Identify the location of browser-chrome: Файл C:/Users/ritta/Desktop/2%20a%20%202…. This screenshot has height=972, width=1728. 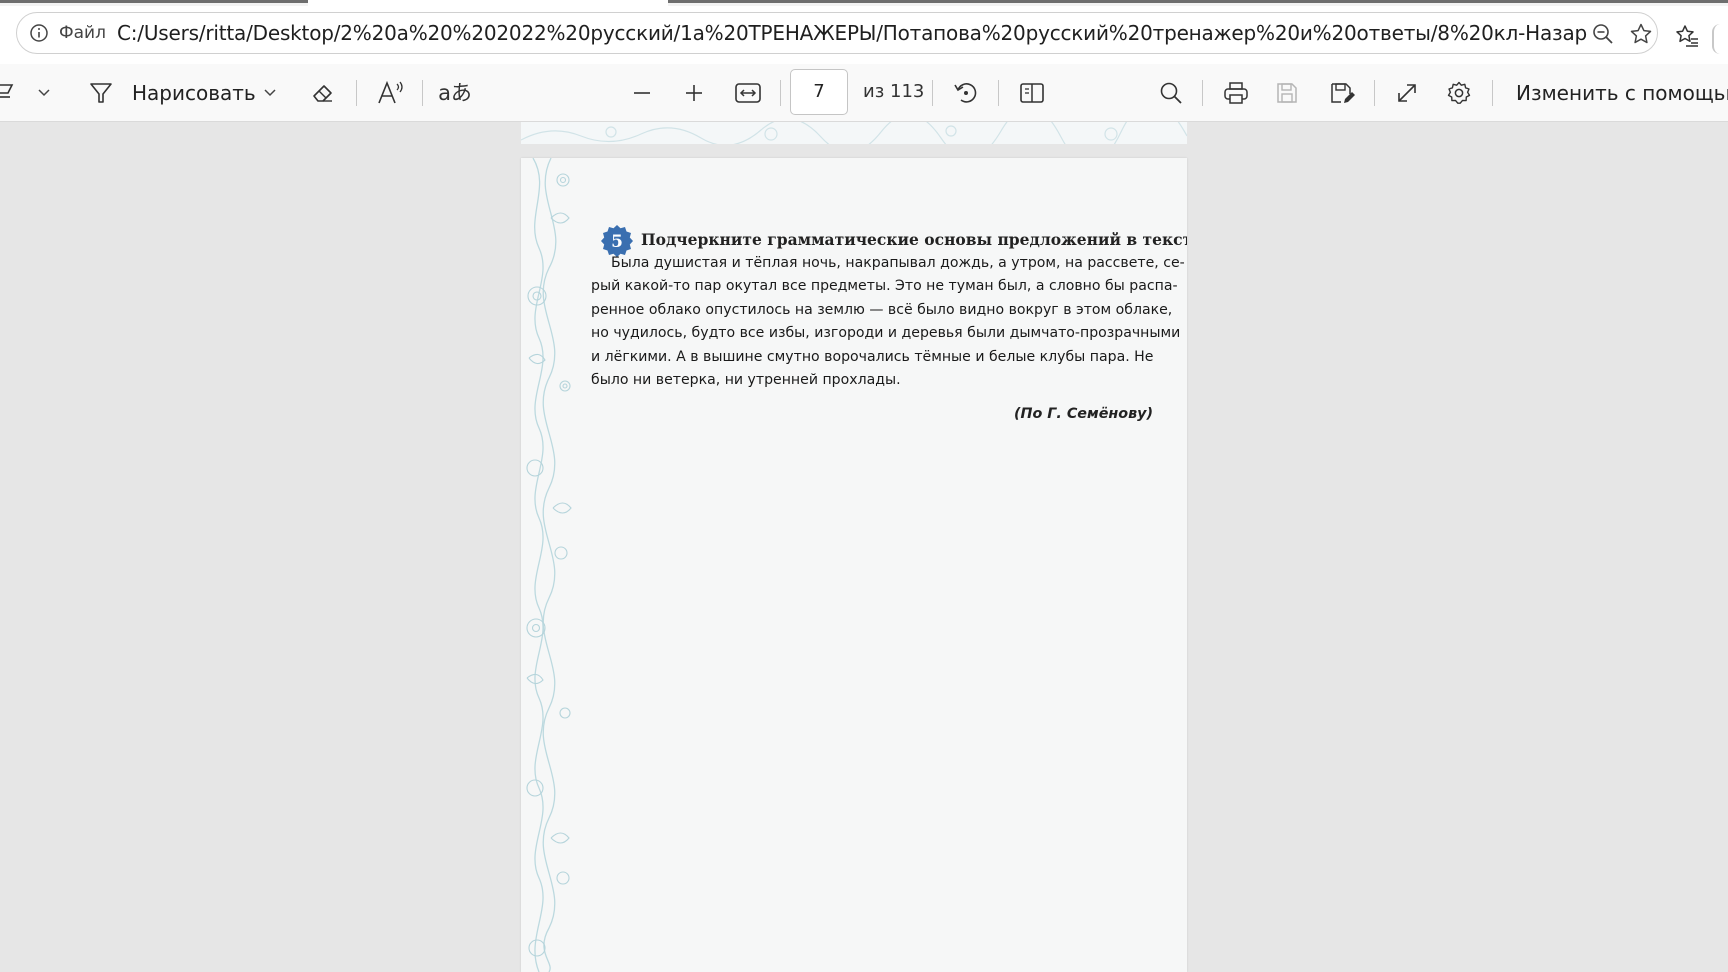
(864, 35).